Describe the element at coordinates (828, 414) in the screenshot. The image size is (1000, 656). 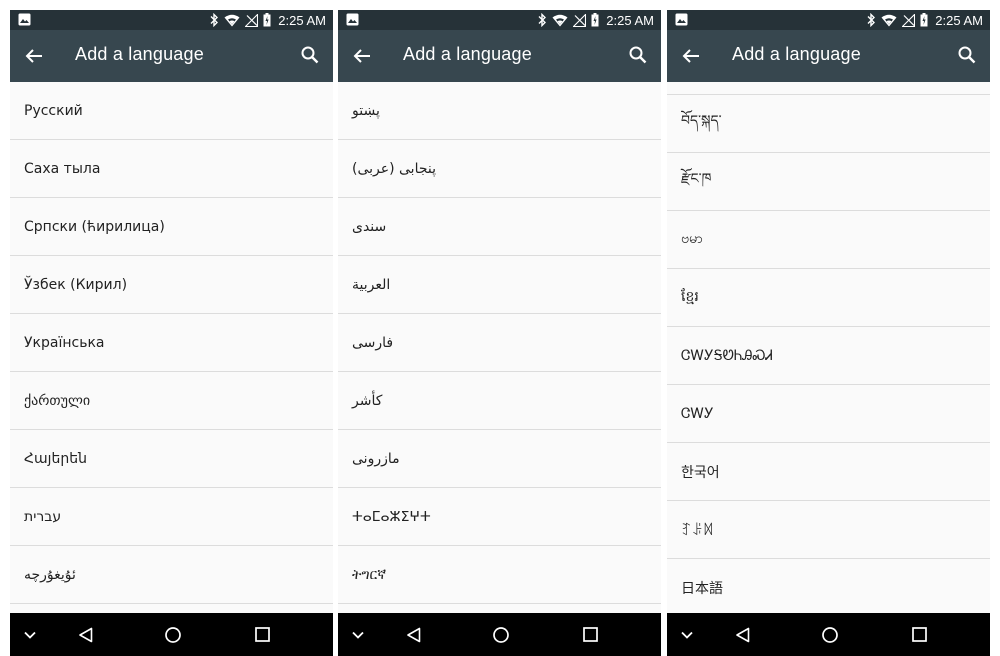
I see `language-item: ᏣᎳᎩ` at that location.